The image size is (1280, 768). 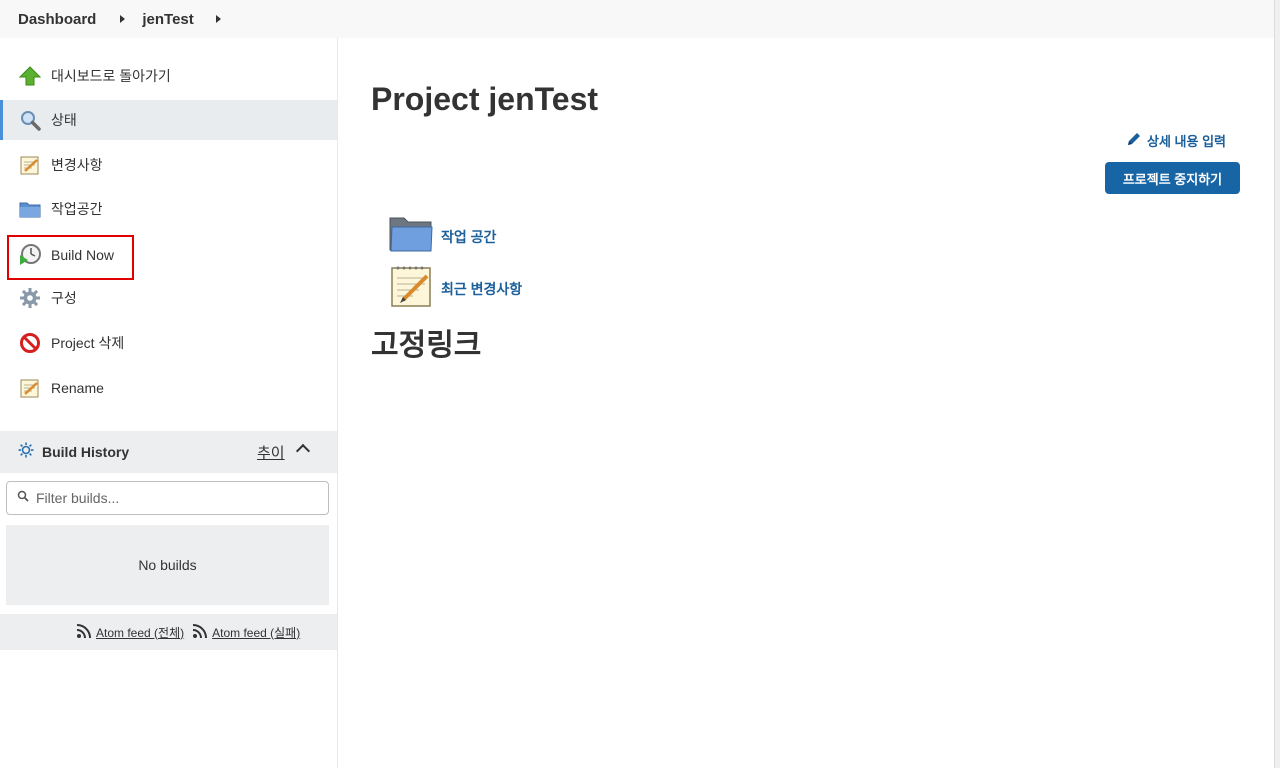 I want to click on sidebar-item-label: Project 삭제, so click(x=88, y=343).